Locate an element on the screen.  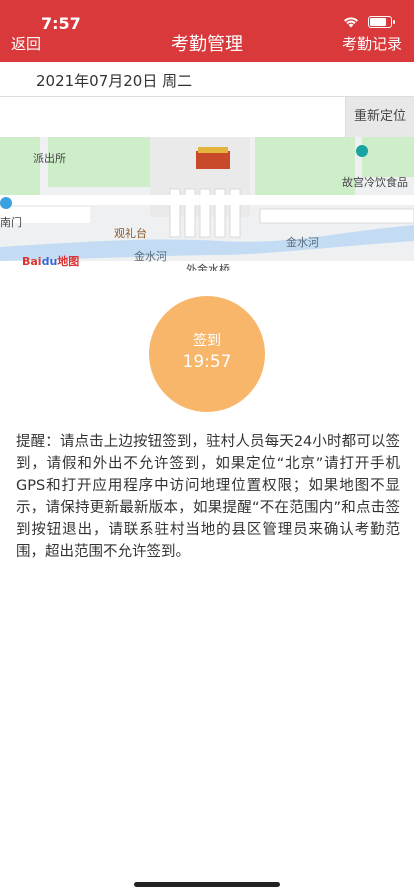
date-text: 2021年07月20日 周二 is located at coordinates (114, 81).